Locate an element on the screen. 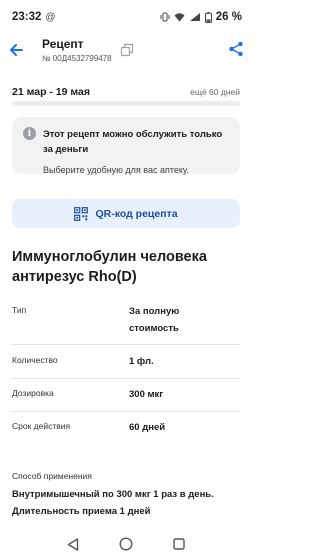 Image resolution: width=320 pixels, height=560 pixels. status-left: 23:32 @ is located at coordinates (34, 17).